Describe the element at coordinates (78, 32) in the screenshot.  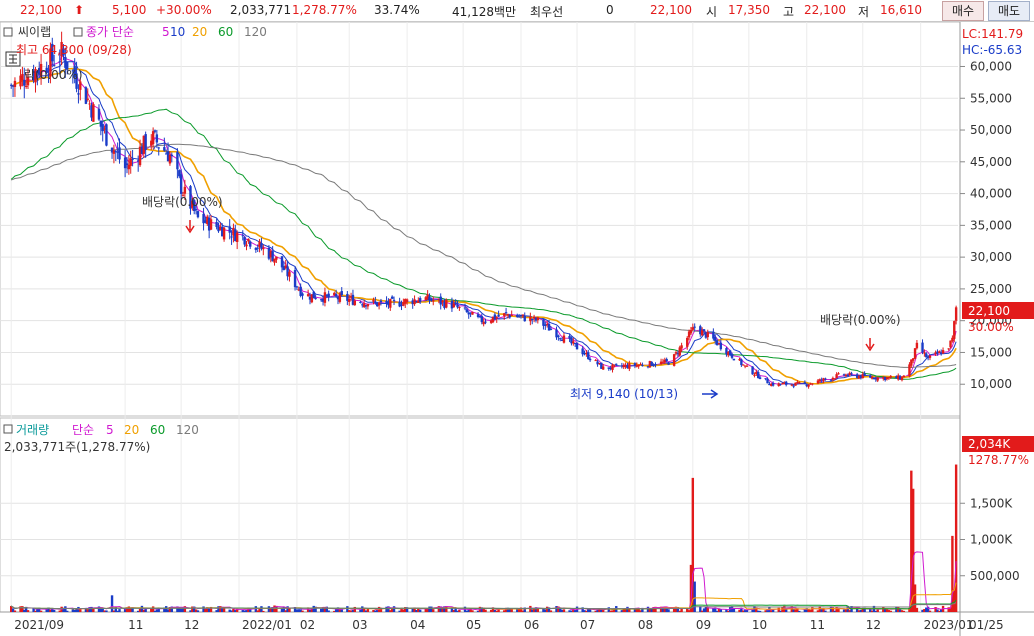
I see `ma-toggle-icon` at that location.